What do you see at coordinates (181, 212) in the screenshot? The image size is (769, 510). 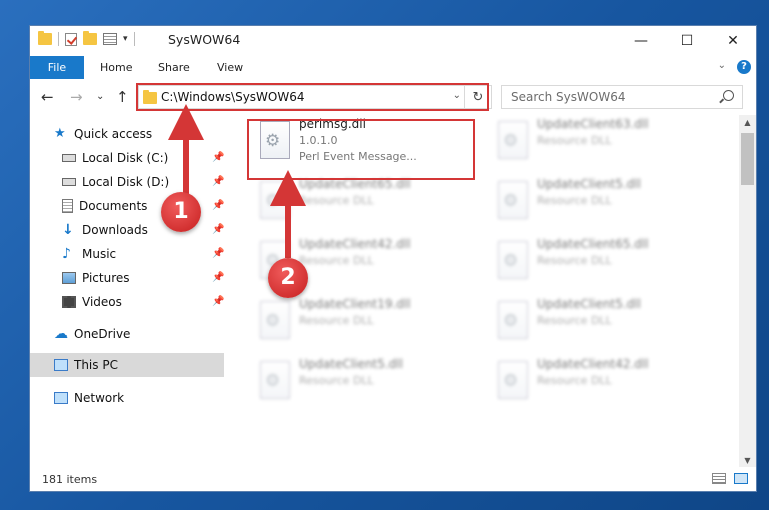 I see `step-1-badge: 1` at bounding box center [181, 212].